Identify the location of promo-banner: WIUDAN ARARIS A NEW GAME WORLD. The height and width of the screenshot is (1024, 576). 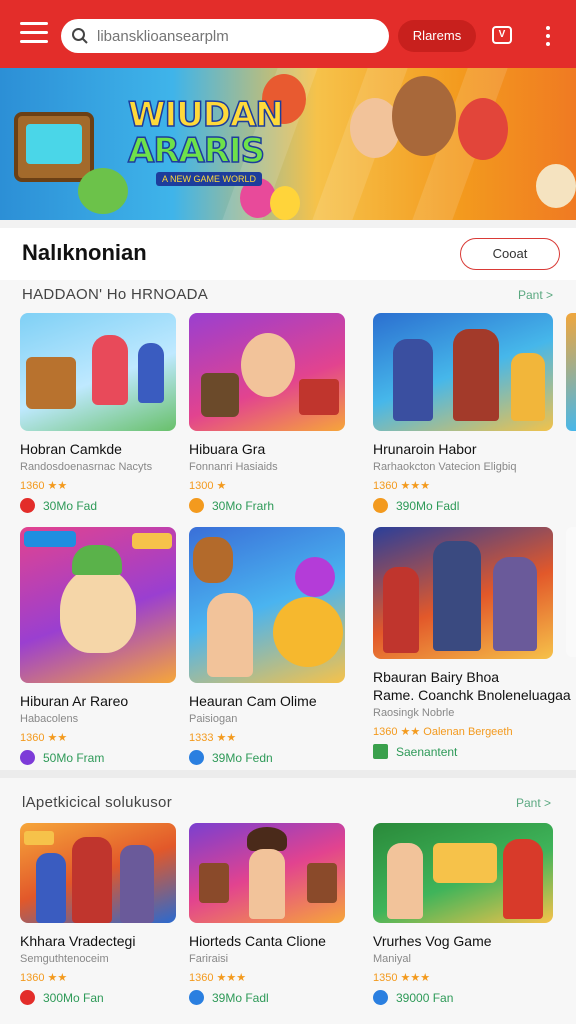
(288, 144).